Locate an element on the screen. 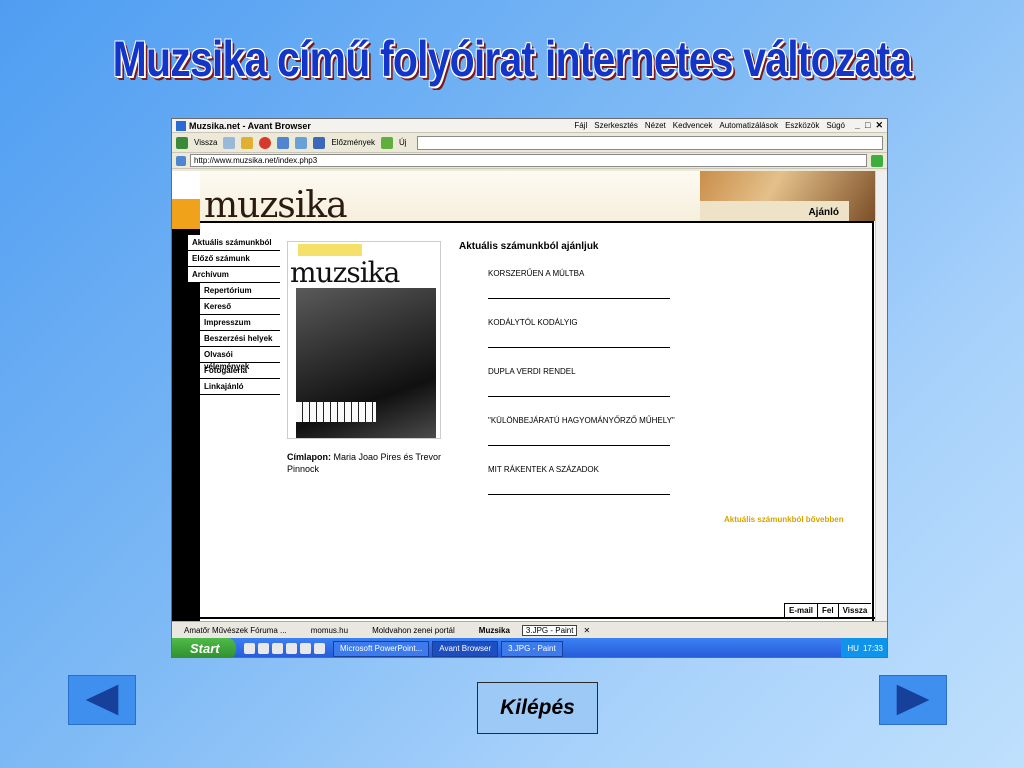 This screenshot has width=1024, height=768. page-icon is located at coordinates (181, 160).